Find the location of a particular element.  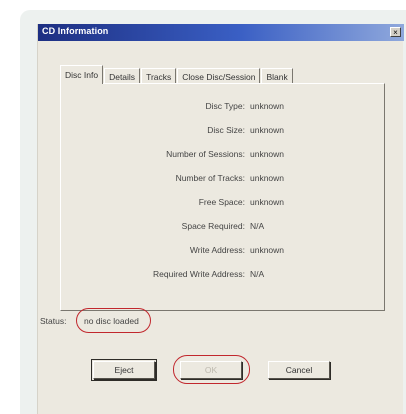

free-space-row: Free Space: unknown is located at coordinates (223, 202).